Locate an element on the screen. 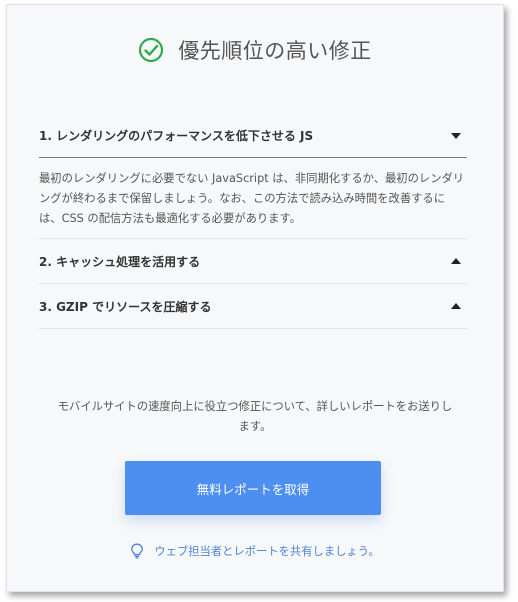  fix-item-1-title: 1. レンダリングのパフォーマンスを低下させる JS is located at coordinates (176, 135).